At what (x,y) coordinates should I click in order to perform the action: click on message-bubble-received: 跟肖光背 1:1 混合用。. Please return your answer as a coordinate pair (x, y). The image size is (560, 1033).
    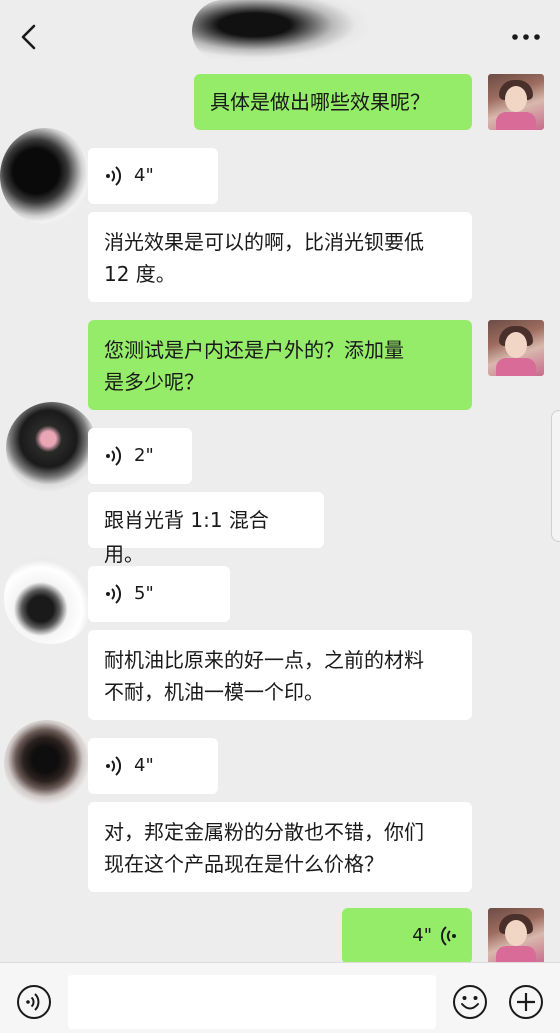
    Looking at the image, I should click on (206, 529).